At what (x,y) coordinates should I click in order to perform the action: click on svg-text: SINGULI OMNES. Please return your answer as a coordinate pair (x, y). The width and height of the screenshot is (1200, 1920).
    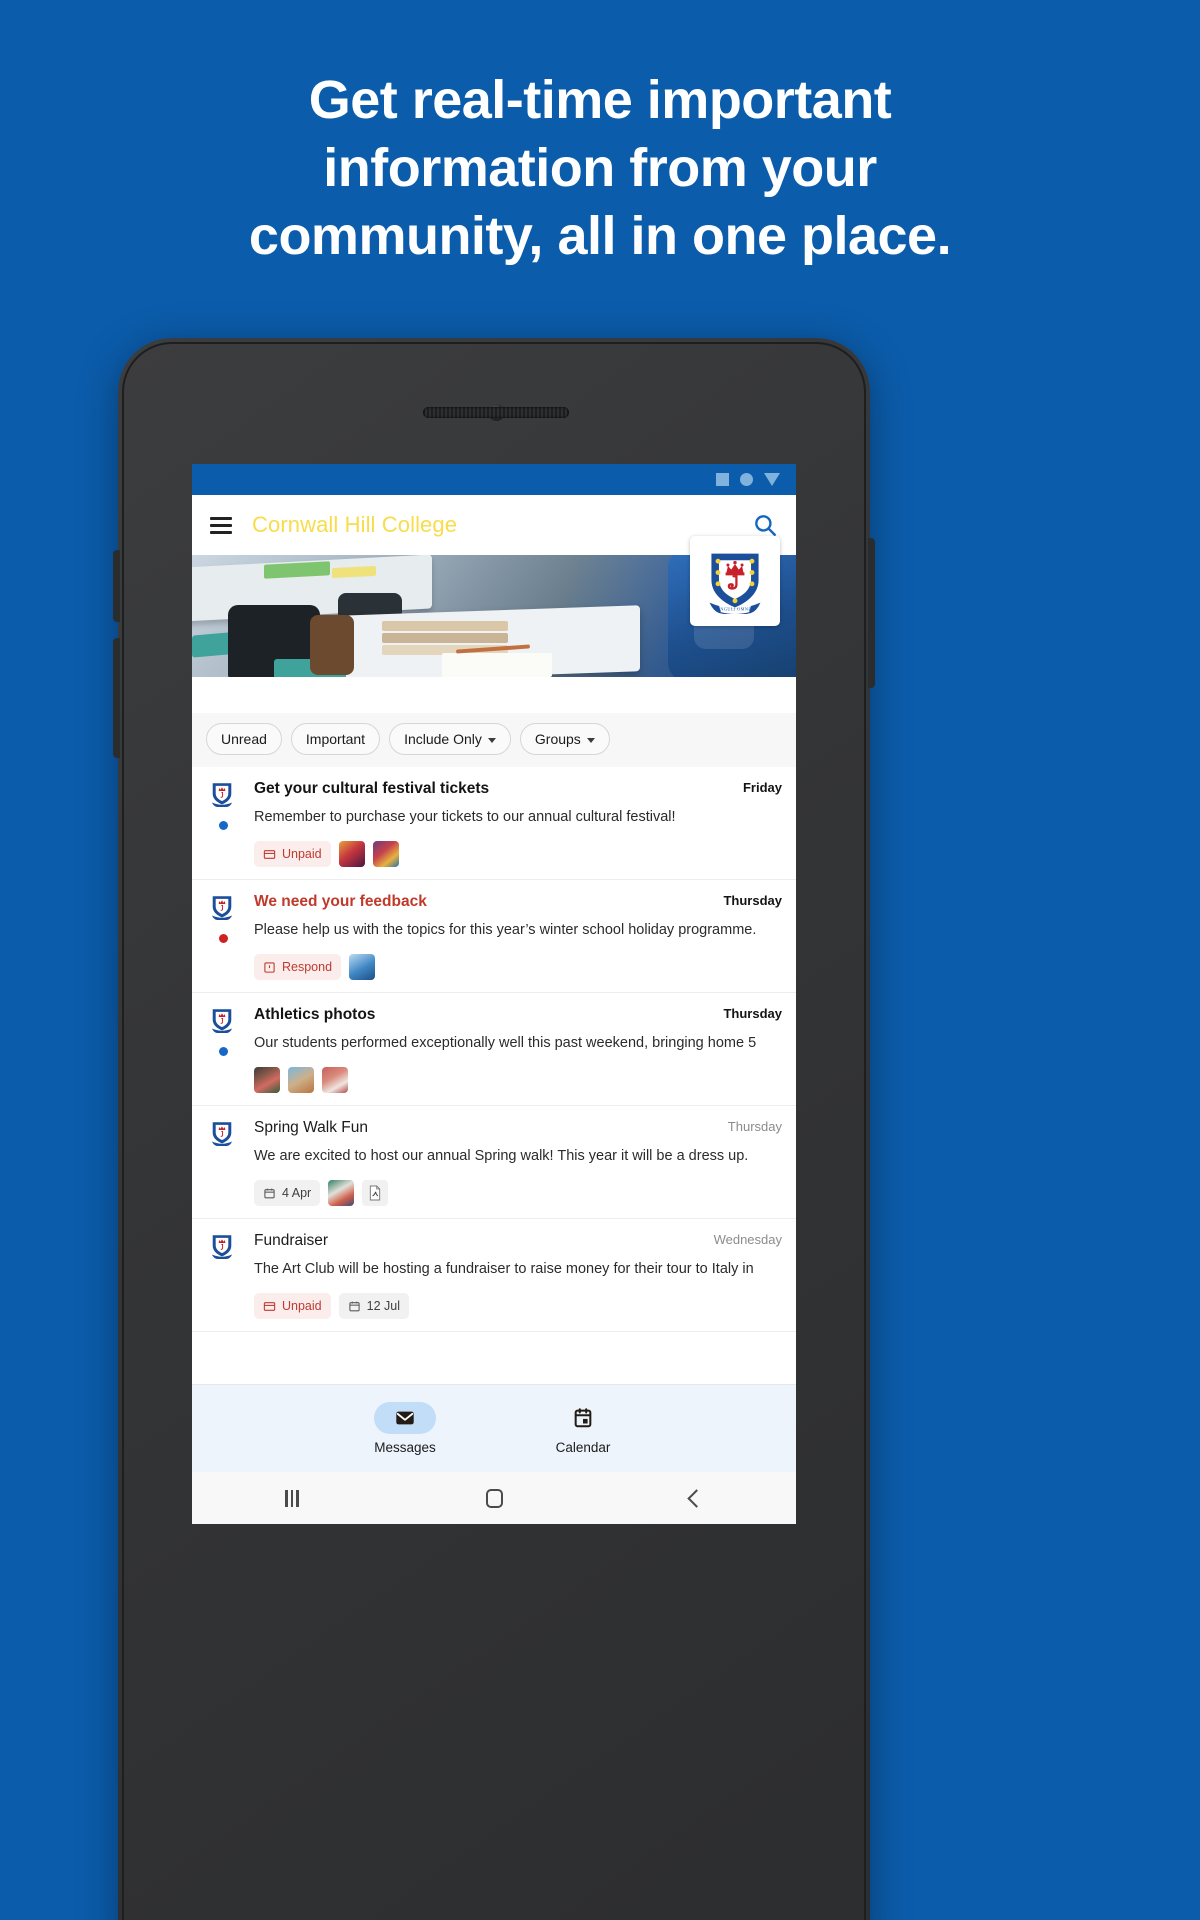
    Looking at the image, I should click on (735, 609).